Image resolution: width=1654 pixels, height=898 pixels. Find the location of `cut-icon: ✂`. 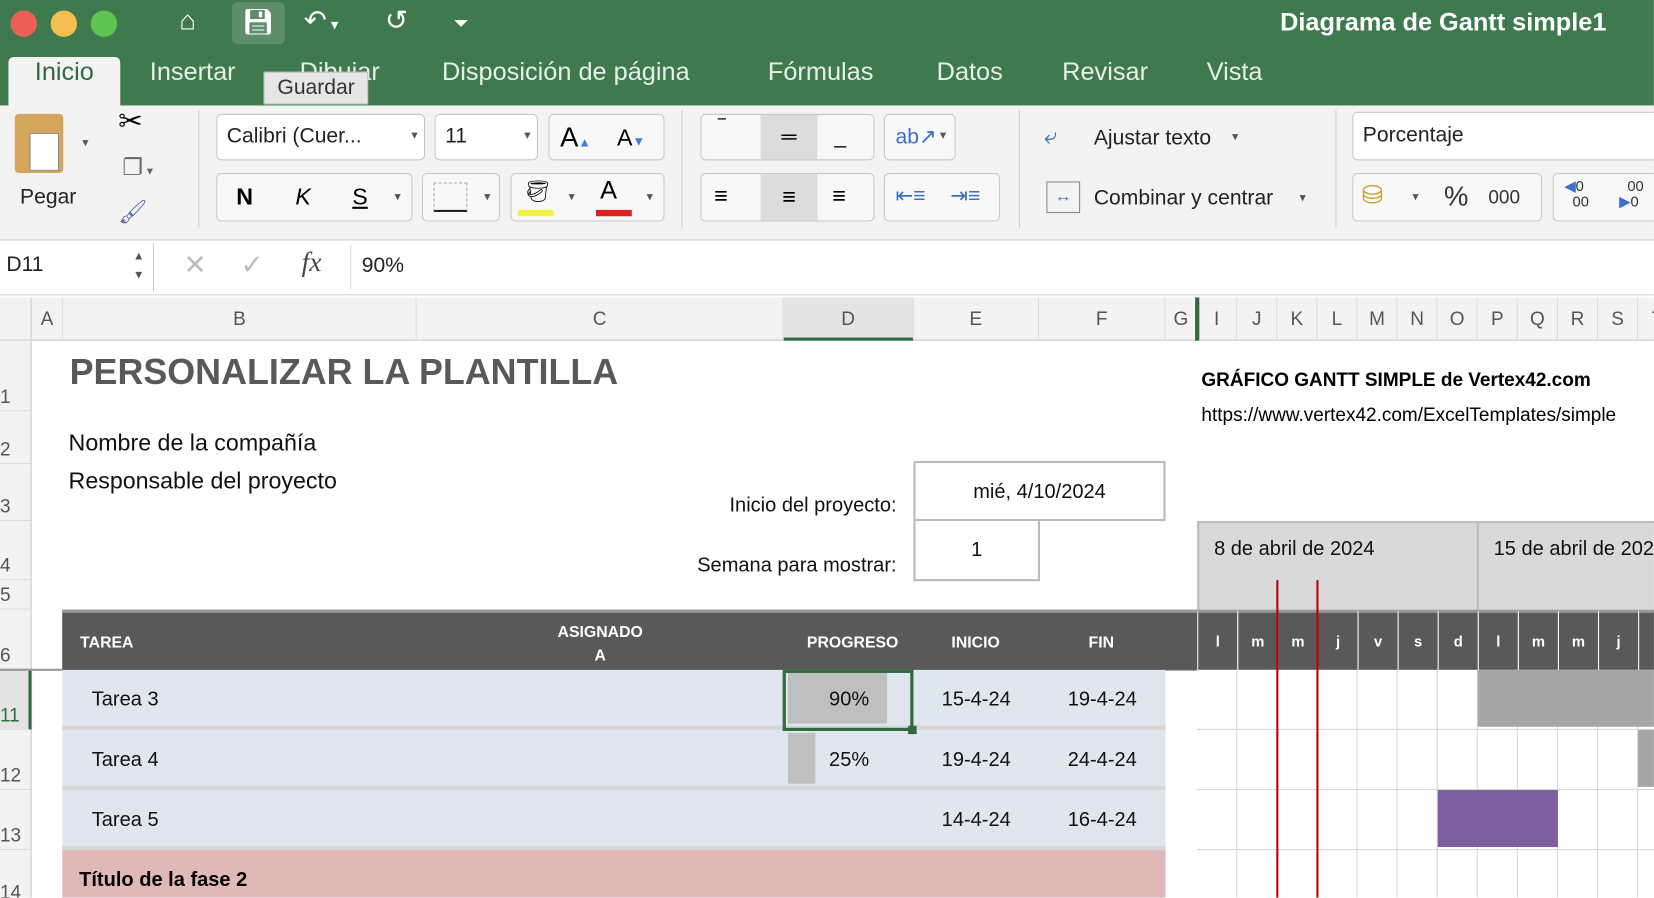

cut-icon: ✂ is located at coordinates (130, 120).